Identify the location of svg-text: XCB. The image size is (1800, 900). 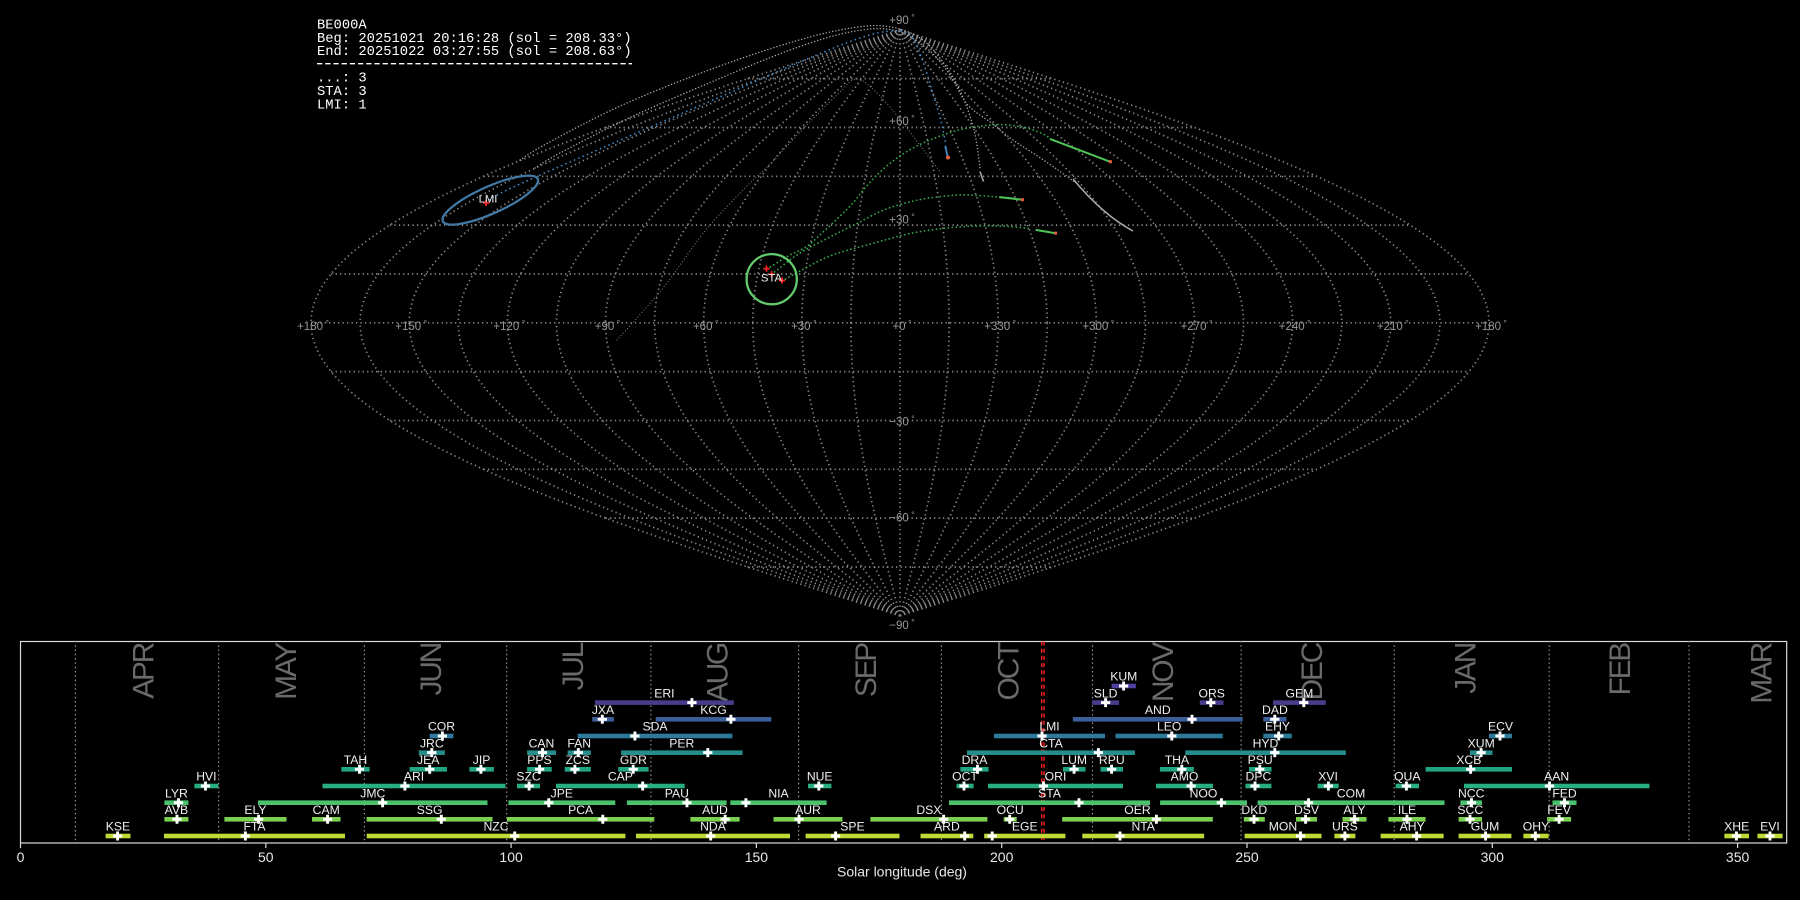
(1468, 760).